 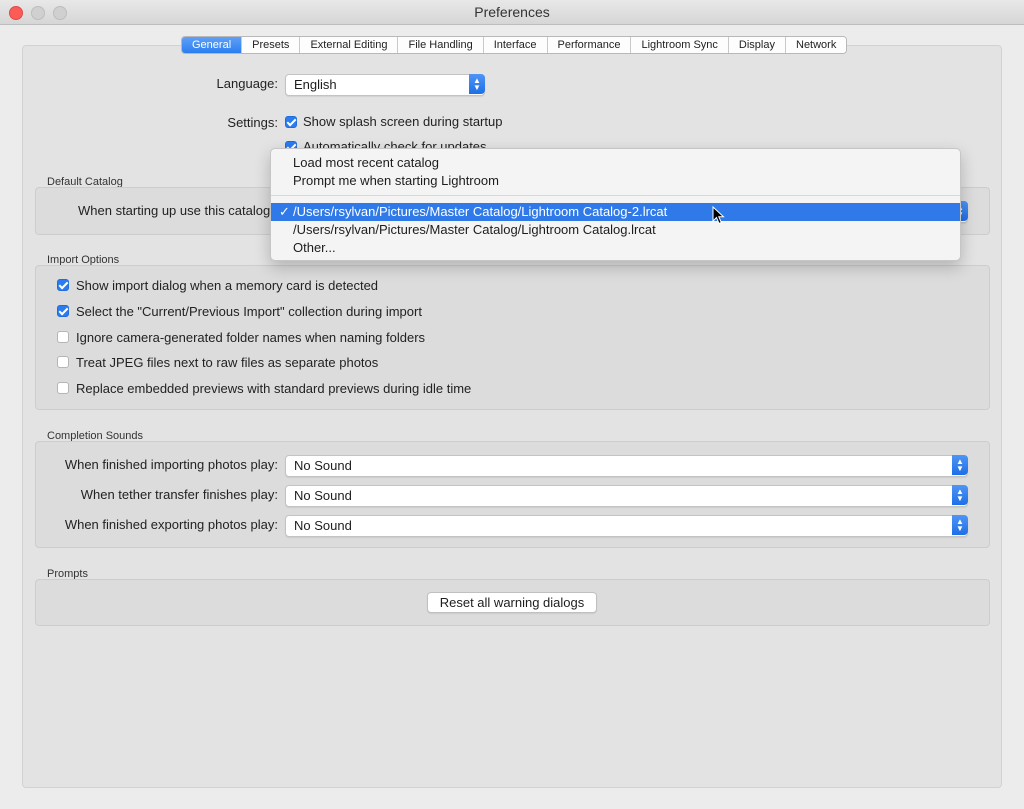 What do you see at coordinates (626, 496) in the screenshot?
I see `tether-sound-select: No Sound ▲ ▼` at bounding box center [626, 496].